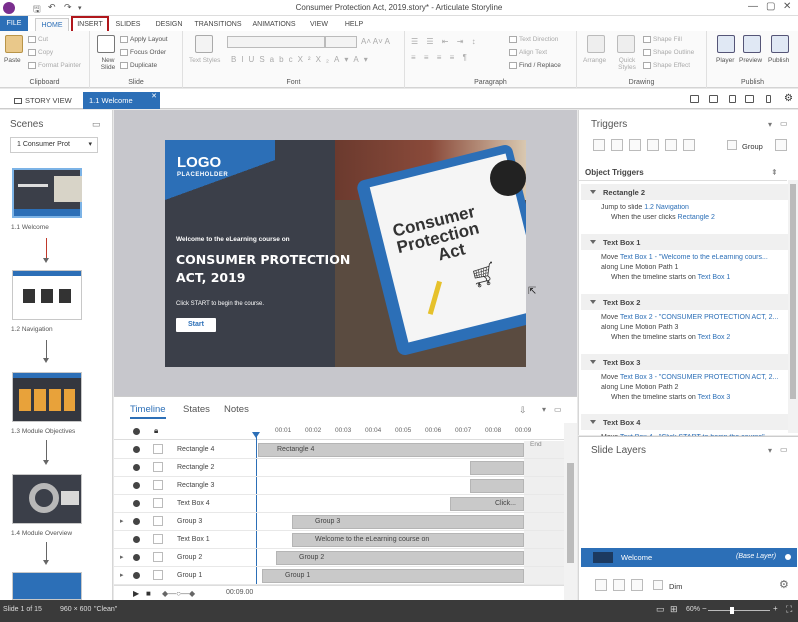 The width and height of the screenshot is (798, 622). Describe the element at coordinates (653, 145) in the screenshot. I see `paste-trigger-icon` at that location.